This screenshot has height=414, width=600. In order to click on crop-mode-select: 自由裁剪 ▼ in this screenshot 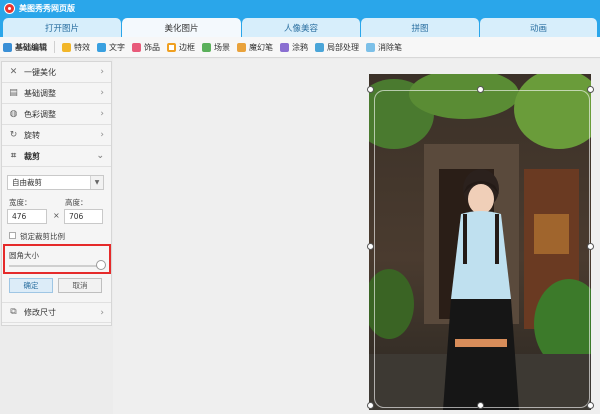, I will do `click(55, 182)`.